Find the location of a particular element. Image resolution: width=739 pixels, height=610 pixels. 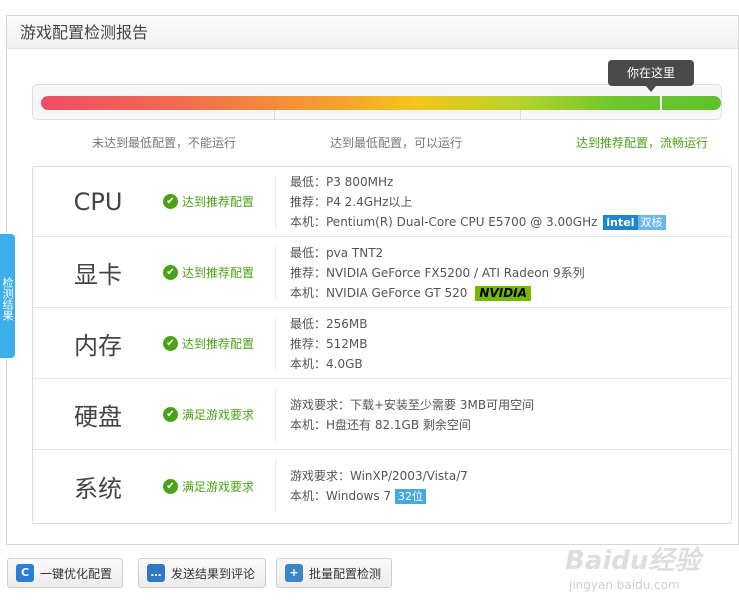

level-label-fail: 未达到最低配置，不能运行 is located at coordinates (164, 143).